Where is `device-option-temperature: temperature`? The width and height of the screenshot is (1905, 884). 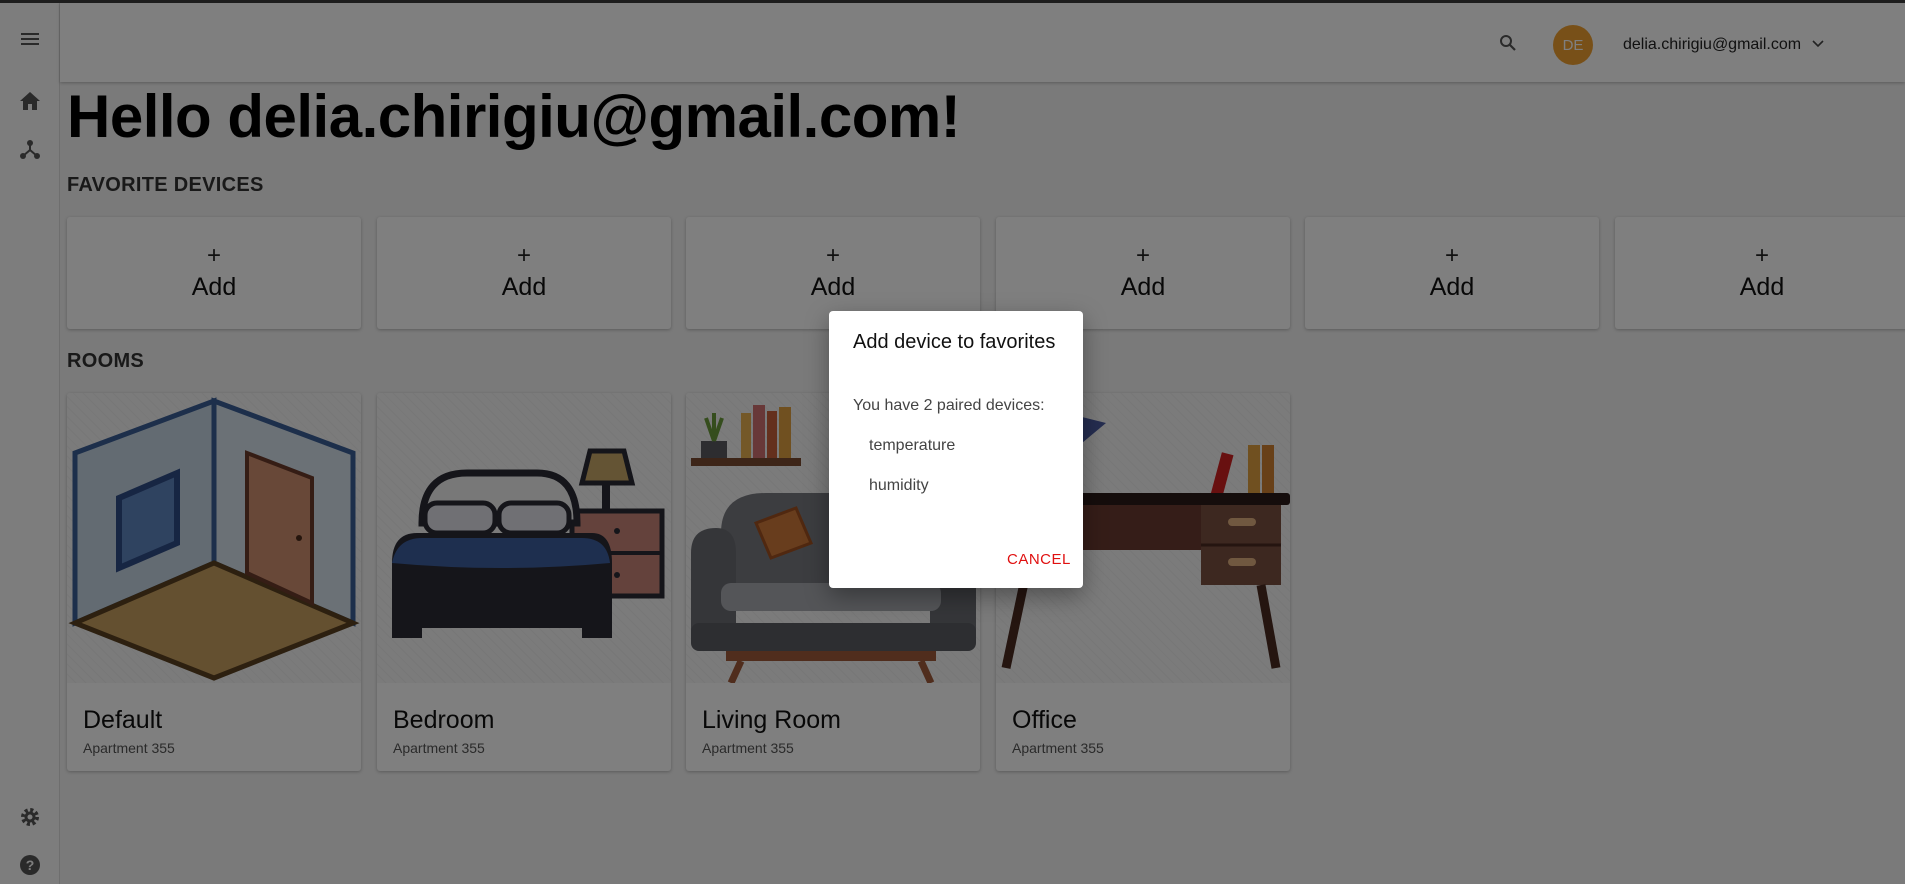
device-option-temperature: temperature is located at coordinates (912, 446).